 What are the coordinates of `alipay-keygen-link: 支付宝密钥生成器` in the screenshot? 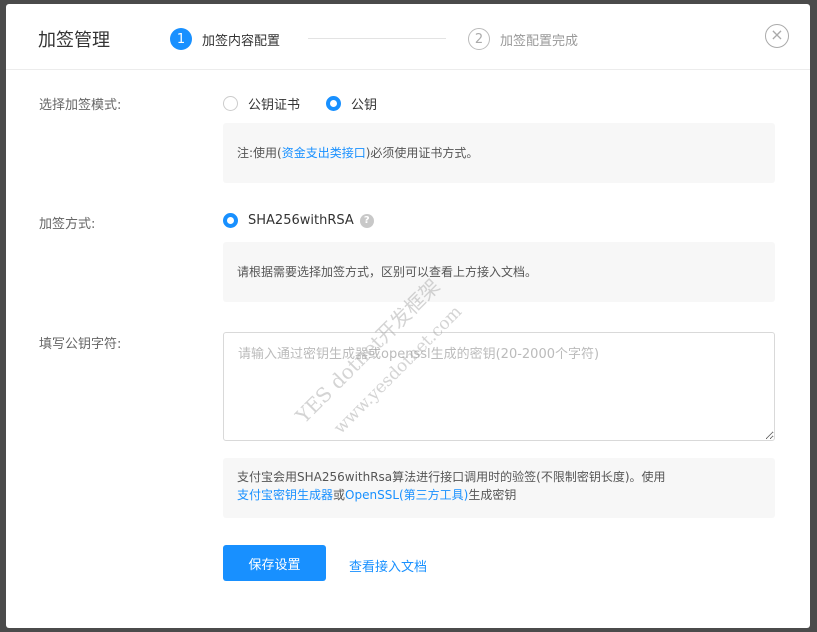 It's located at (285, 495).